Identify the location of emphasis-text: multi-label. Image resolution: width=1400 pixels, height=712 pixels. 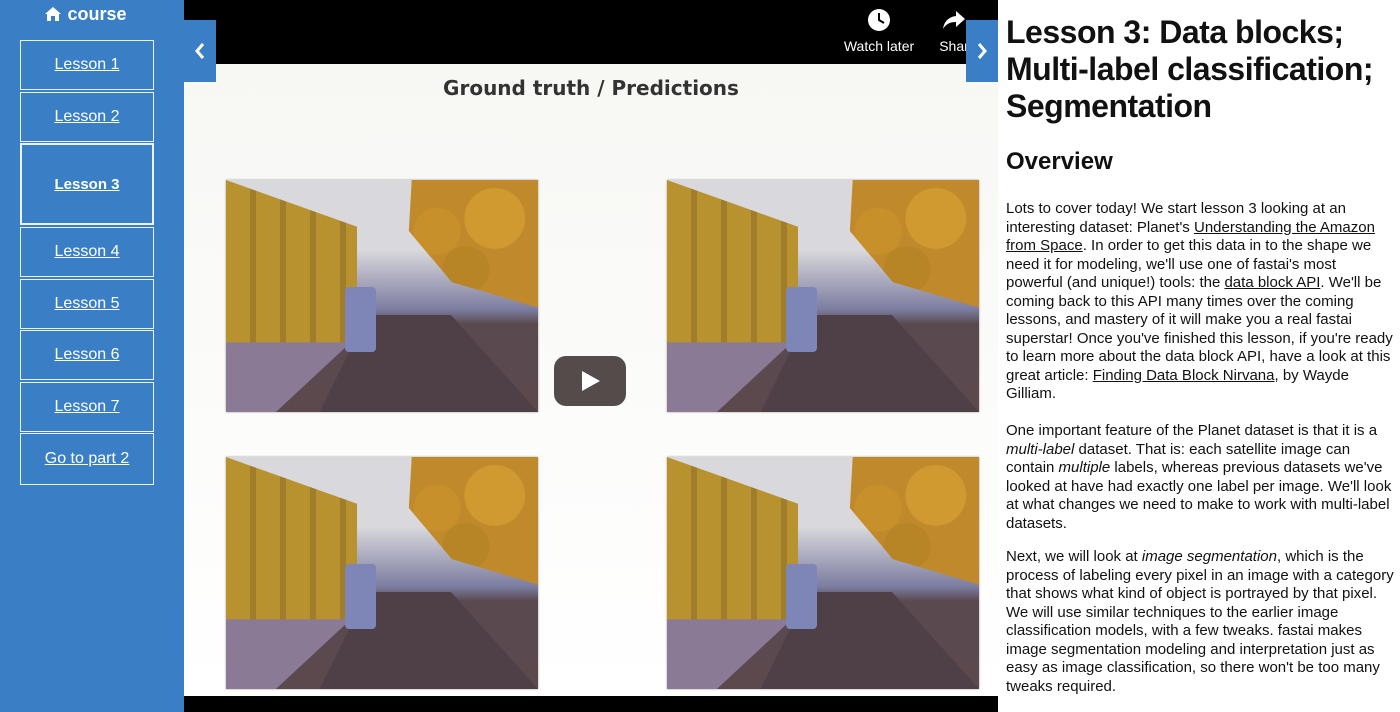
(1040, 449).